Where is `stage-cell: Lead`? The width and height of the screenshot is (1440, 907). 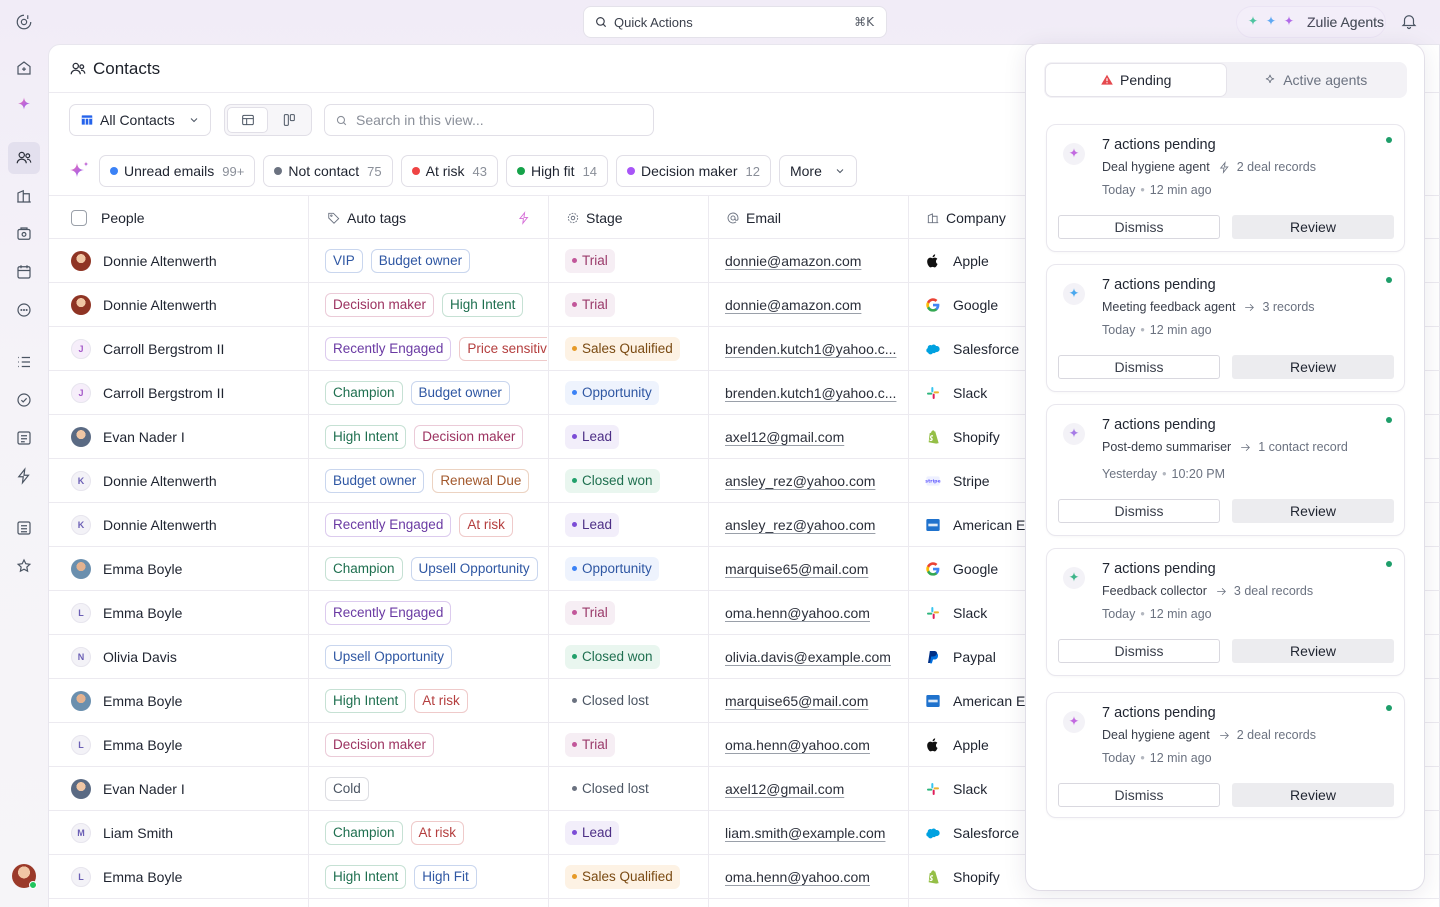
stage-cell: Lead is located at coordinates (636, 436).